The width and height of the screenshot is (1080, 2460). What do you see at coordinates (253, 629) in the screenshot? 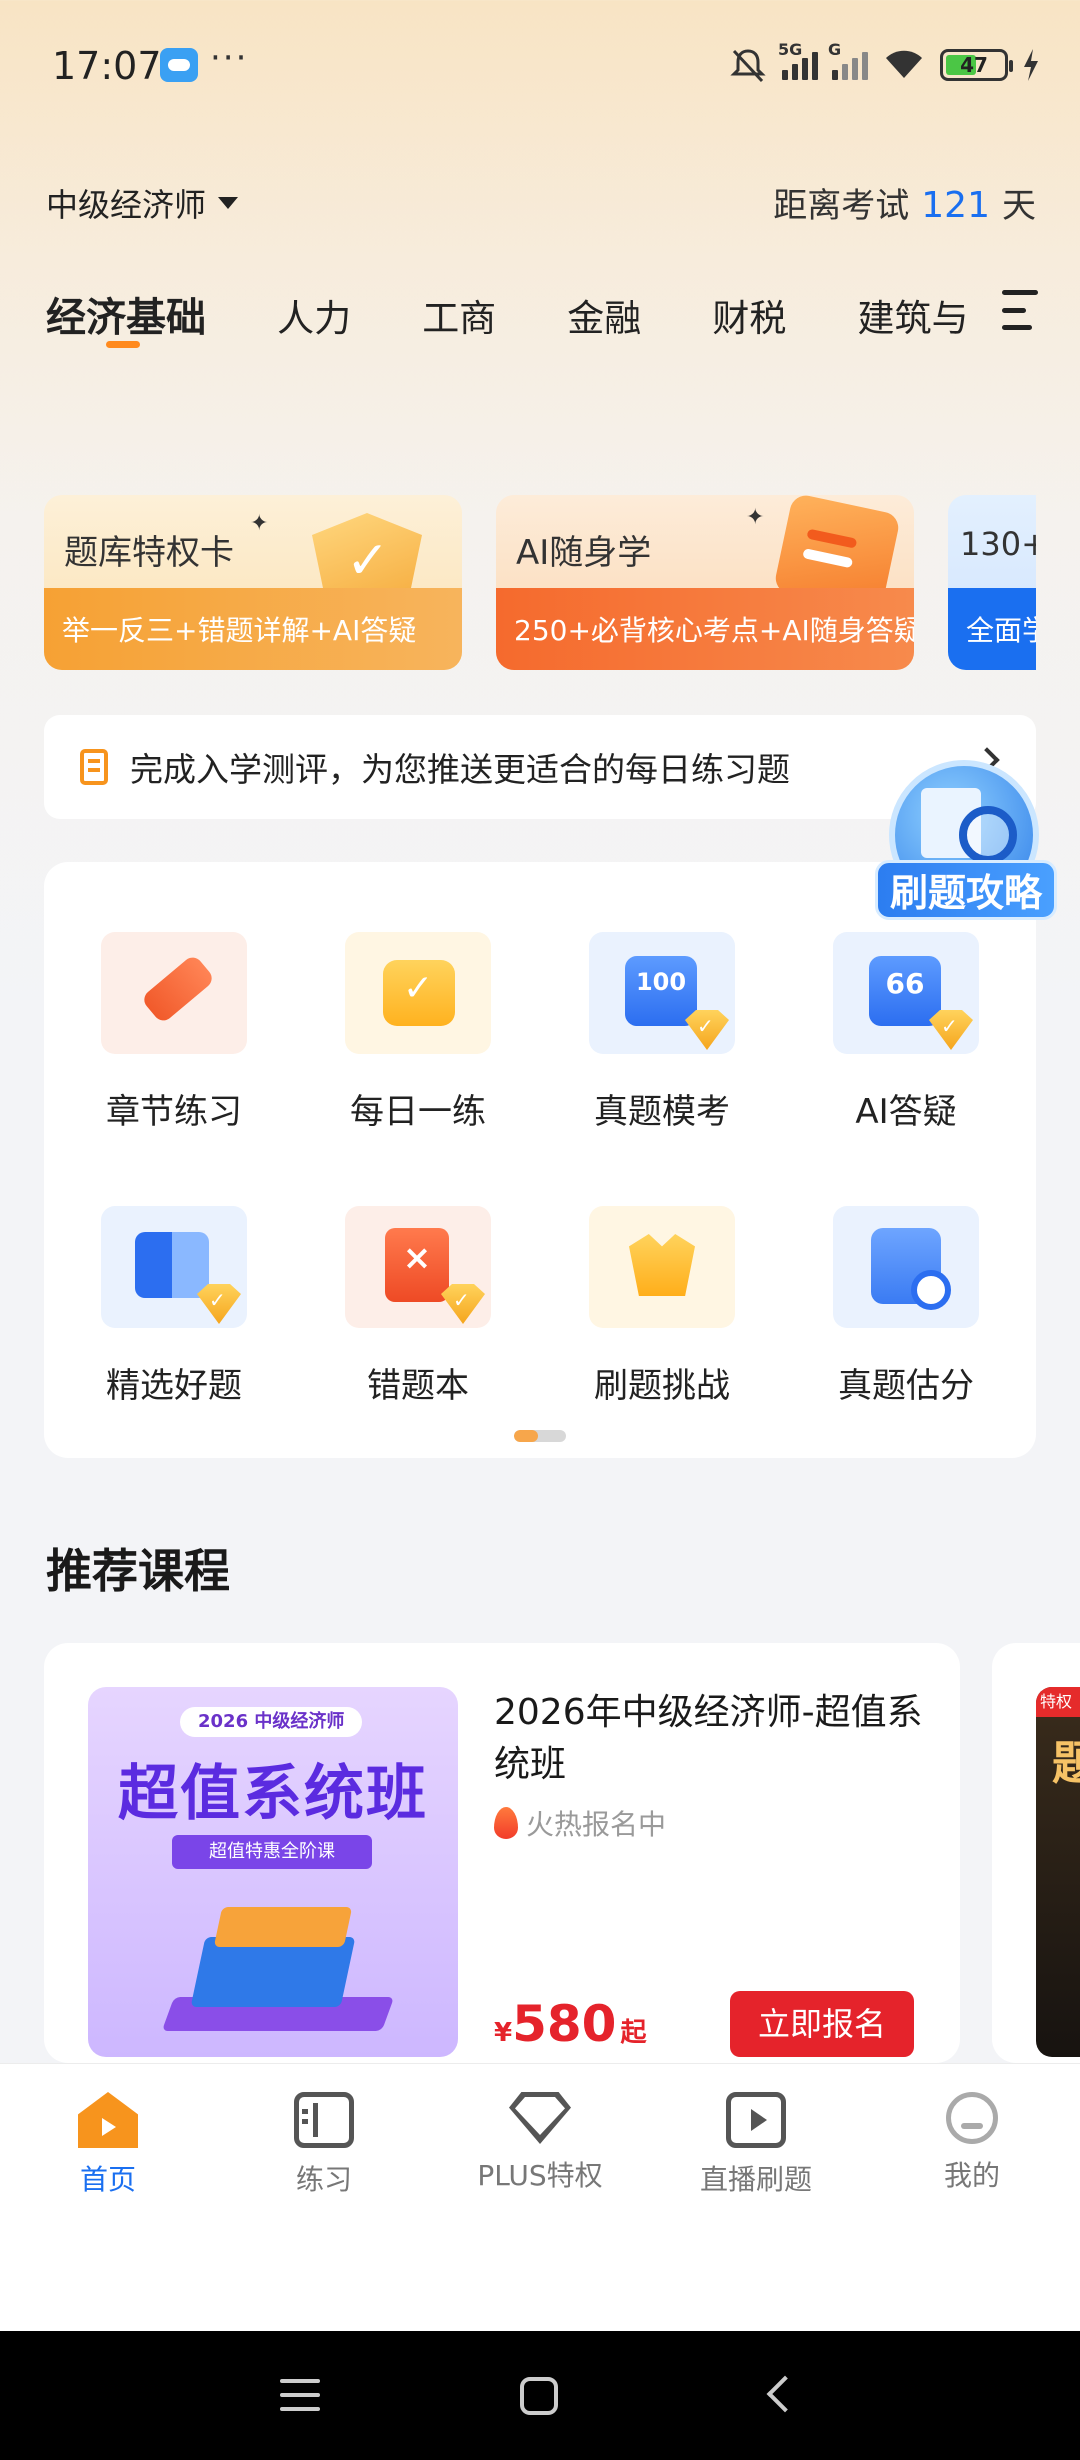
I see `banner-subtitle: 举一反三+错题详解+AI答疑` at bounding box center [253, 629].